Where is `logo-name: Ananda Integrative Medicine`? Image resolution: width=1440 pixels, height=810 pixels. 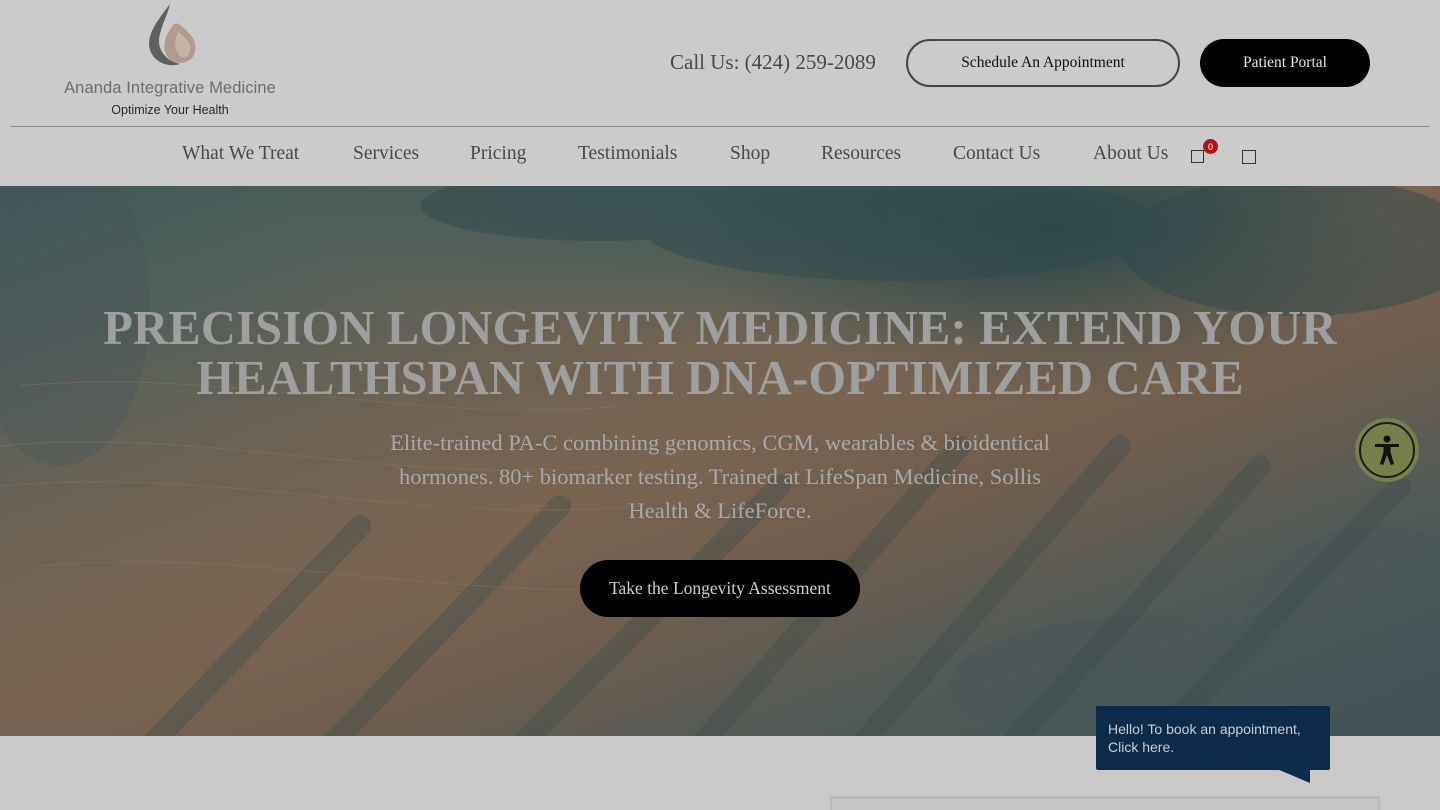 logo-name: Ananda Integrative Medicine is located at coordinates (170, 88).